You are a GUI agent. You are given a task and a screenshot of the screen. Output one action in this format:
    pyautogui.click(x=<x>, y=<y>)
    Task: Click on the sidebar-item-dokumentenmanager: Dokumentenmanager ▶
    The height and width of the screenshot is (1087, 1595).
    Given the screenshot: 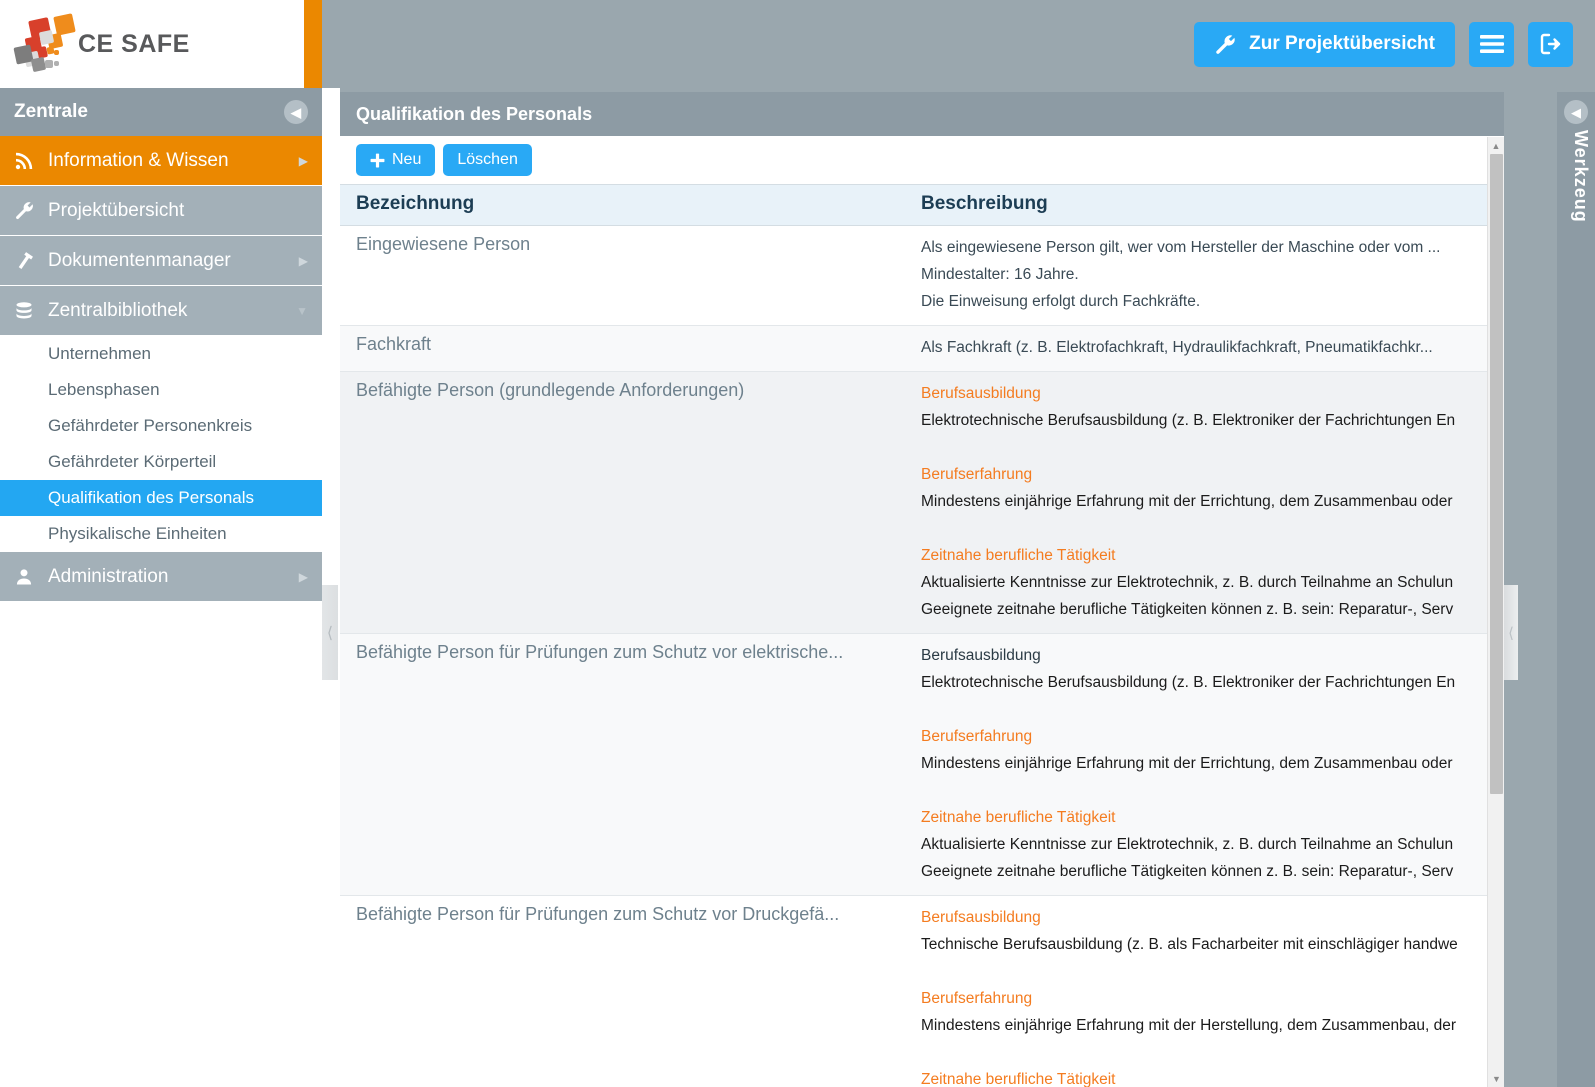 What is the action you would take?
    pyautogui.click(x=161, y=261)
    